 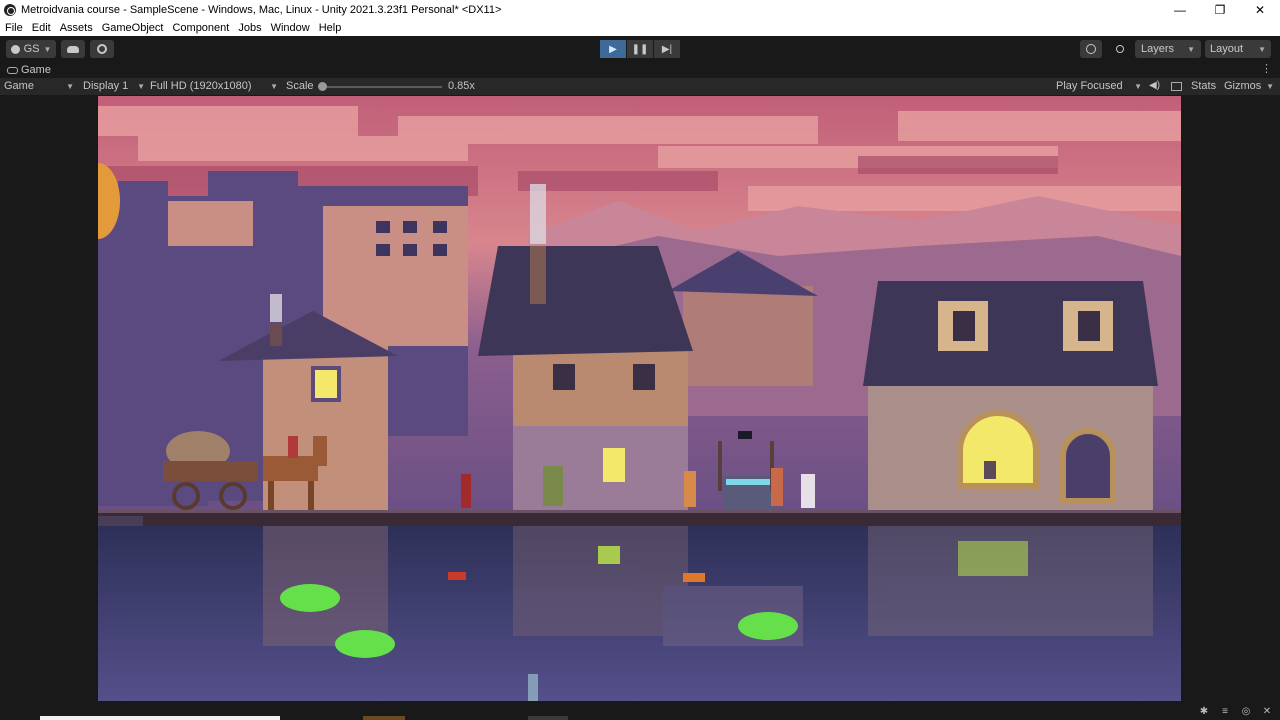 I want to click on display-dropdown: Display 1 ▼, so click(x=114, y=86).